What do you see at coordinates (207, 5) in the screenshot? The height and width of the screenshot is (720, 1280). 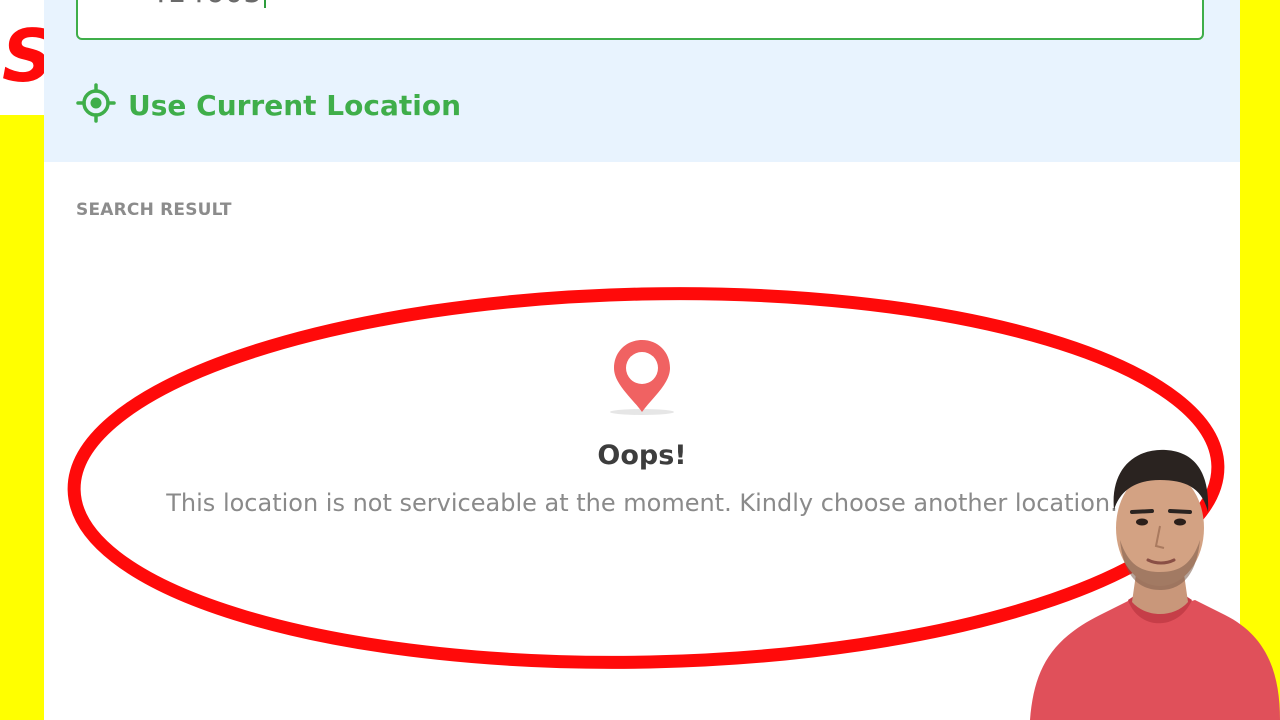 I see `search-input-value: 414605` at bounding box center [207, 5].